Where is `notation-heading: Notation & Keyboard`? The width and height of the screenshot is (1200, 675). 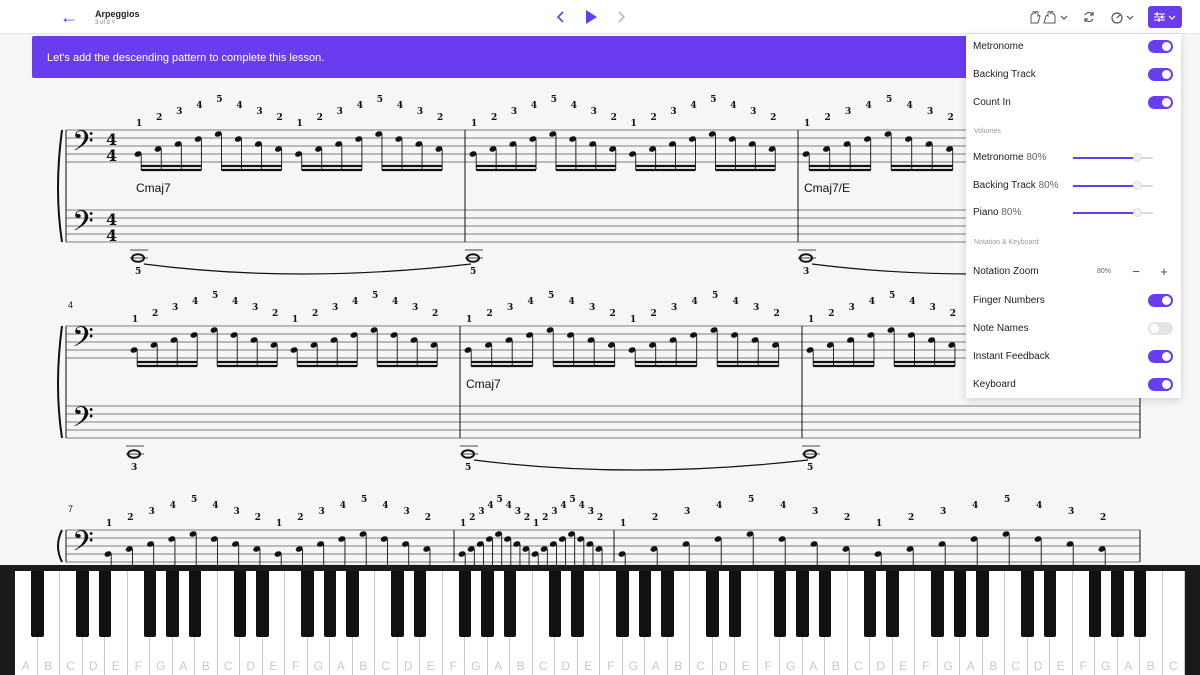
notation-heading: Notation & Keyboard is located at coordinates (1006, 242).